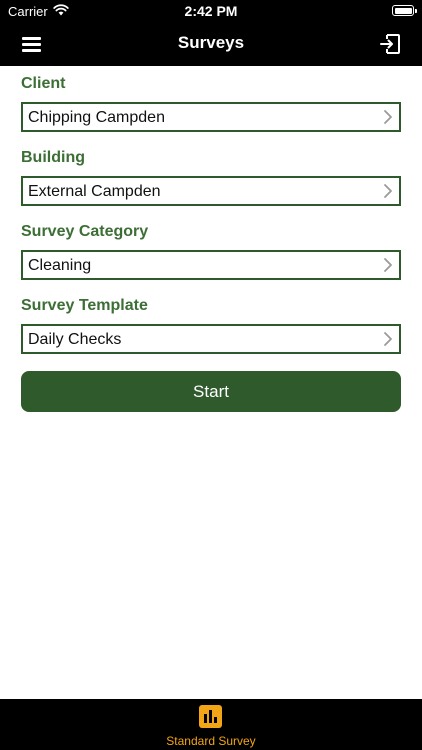 The image size is (422, 750). I want to click on status-bar: Carrier 2:42 PM, so click(211, 11).